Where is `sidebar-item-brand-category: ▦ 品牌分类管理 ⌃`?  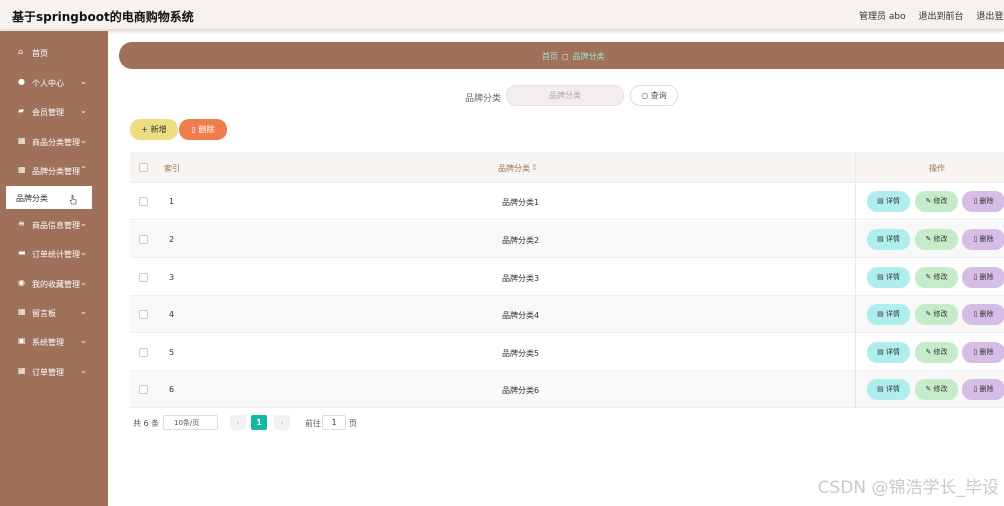 sidebar-item-brand-category: ▦ 品牌分类管理 ⌃ is located at coordinates (54, 171).